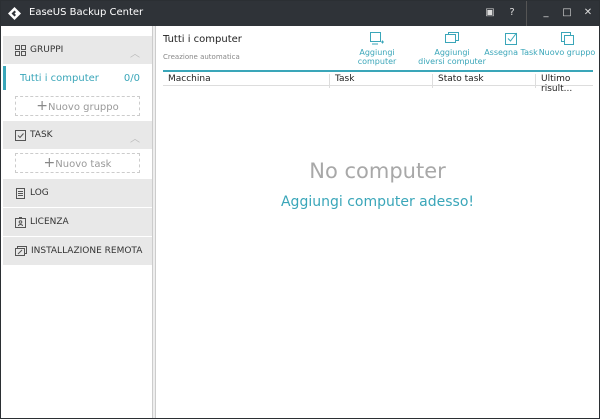  I want to click on close-button: ✕, so click(588, 13).